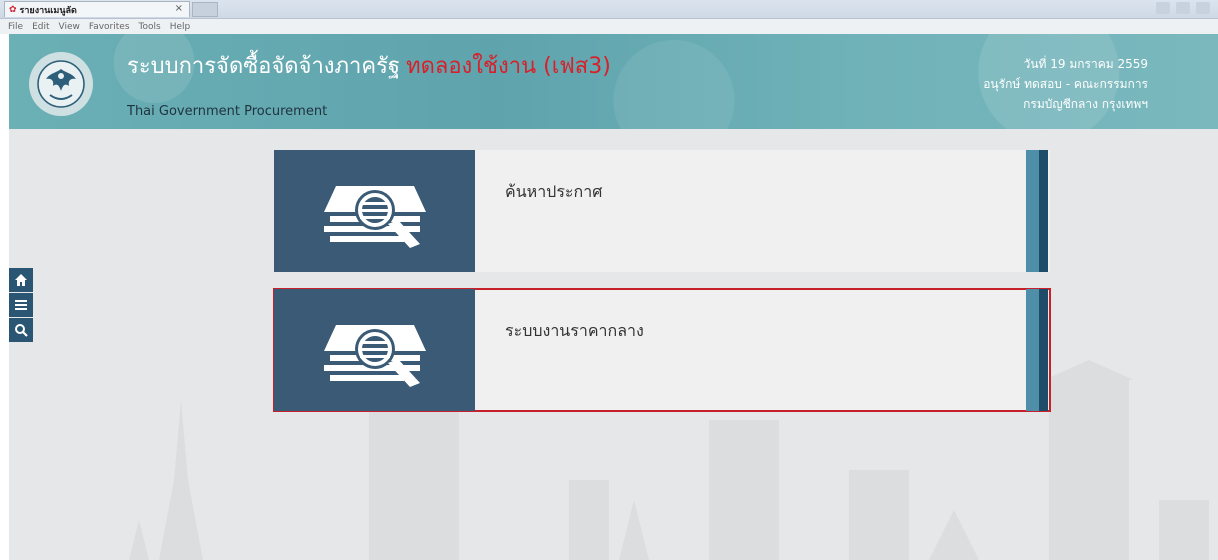  I want to click on close-tab-icon: ×, so click(179, 8).